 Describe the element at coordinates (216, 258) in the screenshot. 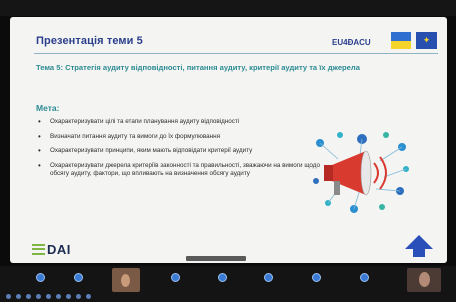

I see `presenter-tooltip` at that location.